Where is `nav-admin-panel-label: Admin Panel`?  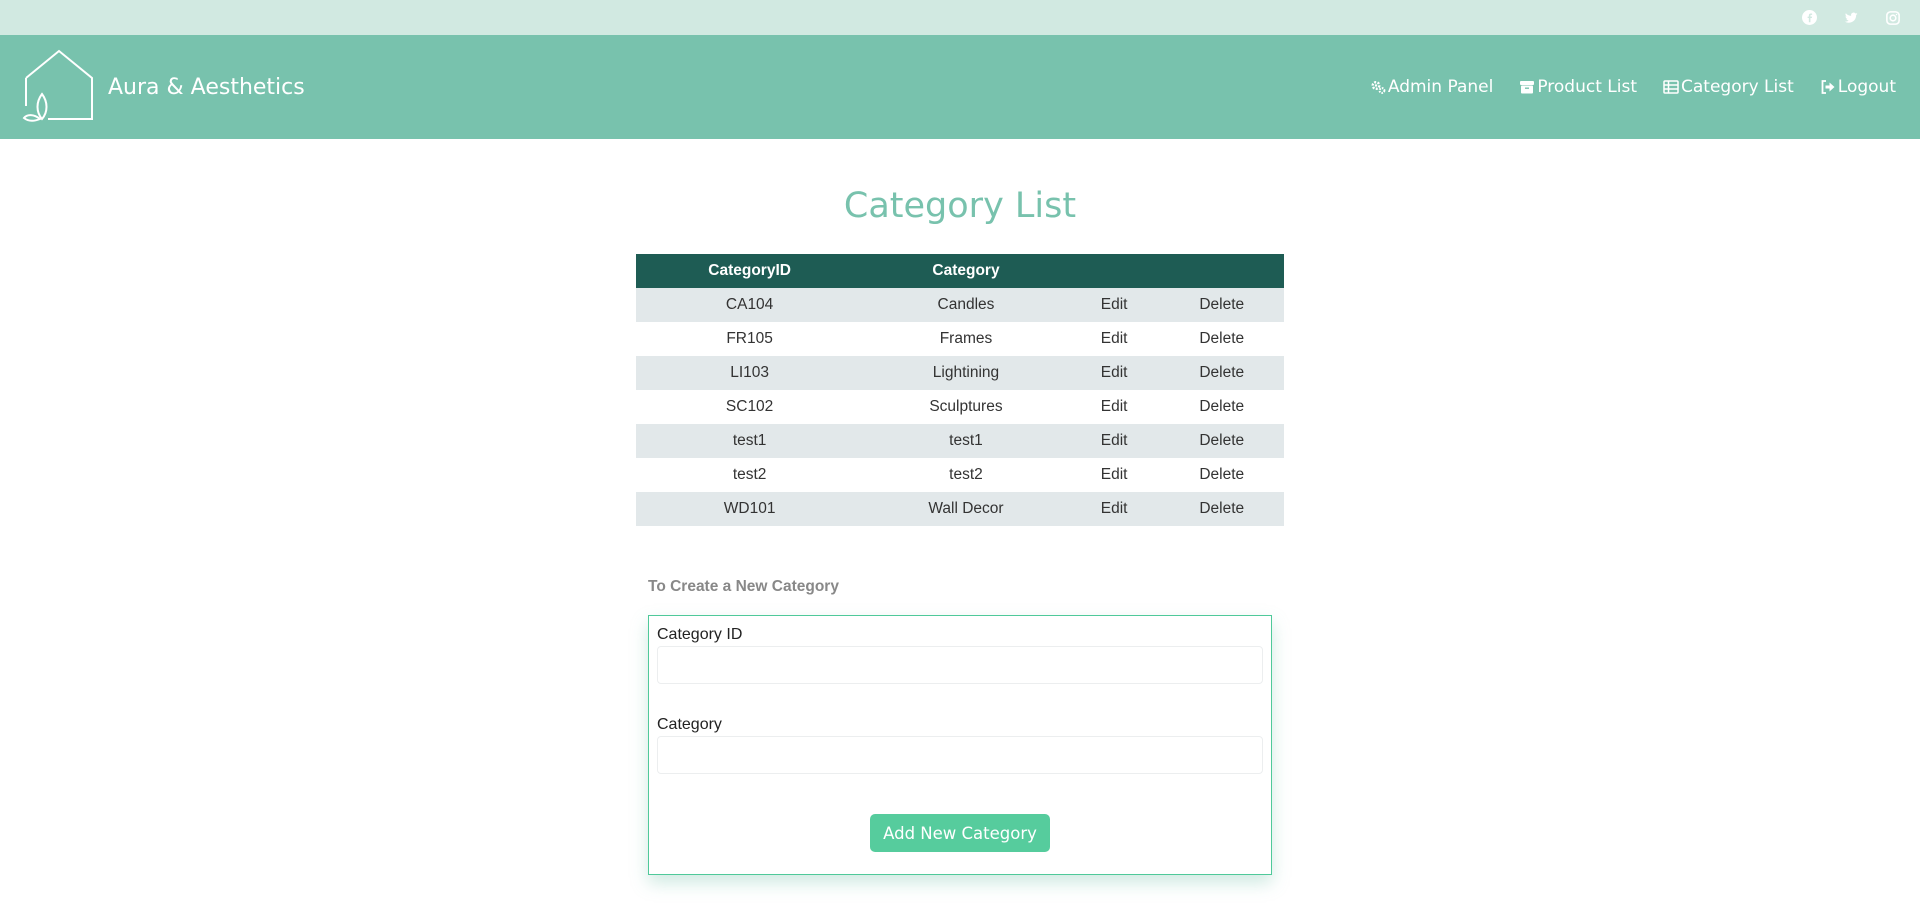
nav-admin-panel-label: Admin Panel is located at coordinates (1440, 87).